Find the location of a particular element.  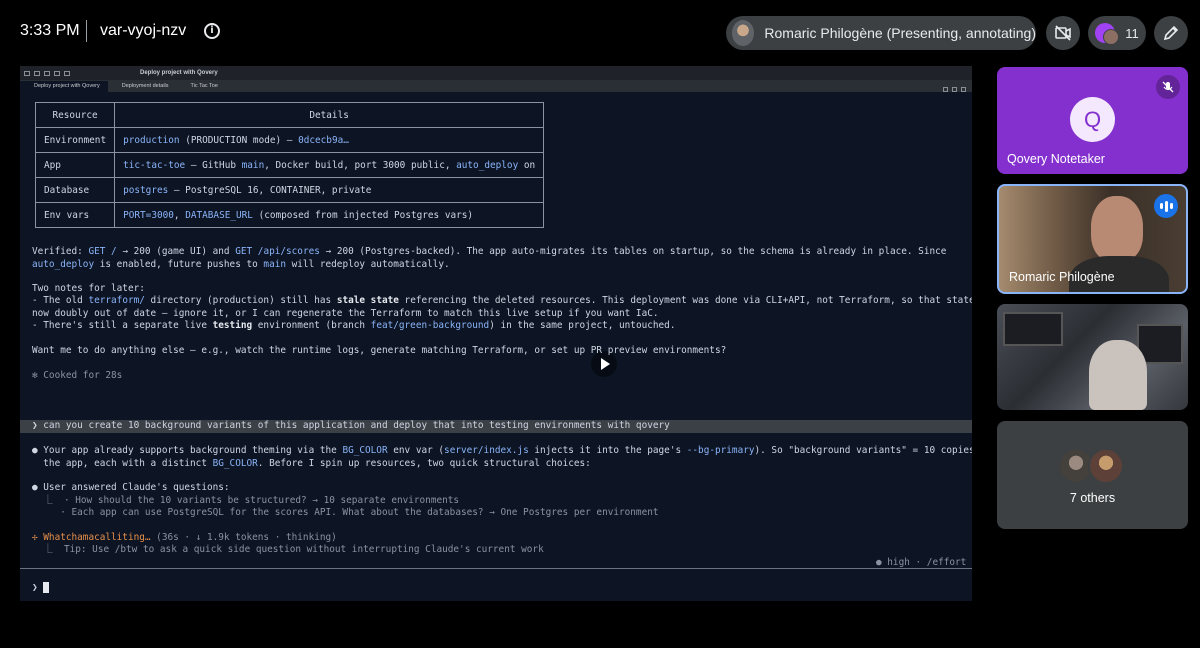

participant-name: Romaric Philogène is located at coordinates (1062, 277).